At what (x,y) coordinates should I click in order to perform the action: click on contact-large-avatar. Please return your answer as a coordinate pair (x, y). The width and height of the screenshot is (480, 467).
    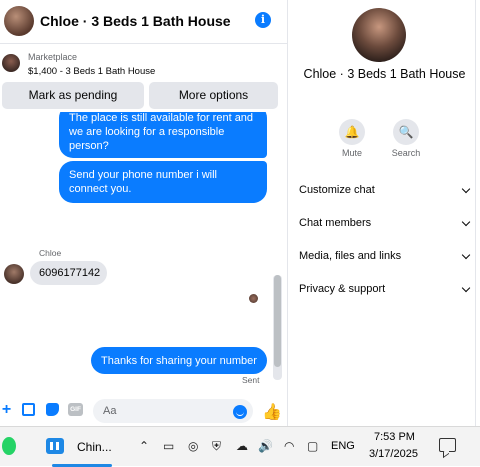
    Looking at the image, I should click on (379, 35).